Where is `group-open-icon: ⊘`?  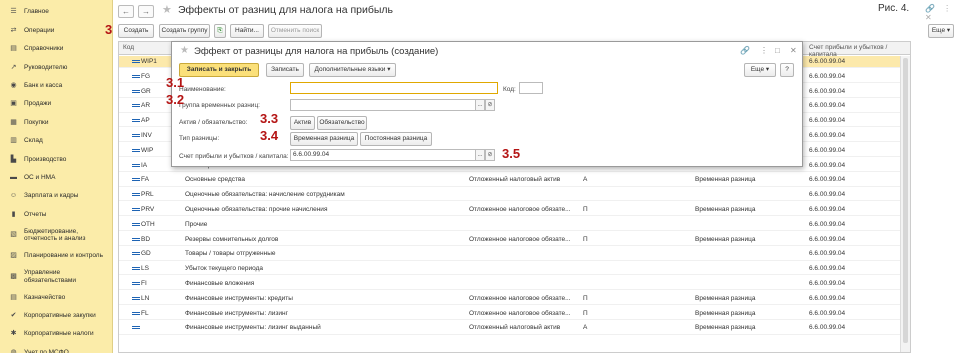 group-open-icon: ⊘ is located at coordinates (490, 105).